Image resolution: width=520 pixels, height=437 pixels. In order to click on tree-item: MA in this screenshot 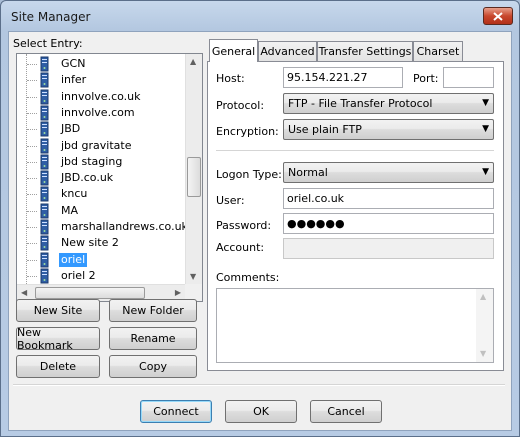, I will do `click(102, 211)`.